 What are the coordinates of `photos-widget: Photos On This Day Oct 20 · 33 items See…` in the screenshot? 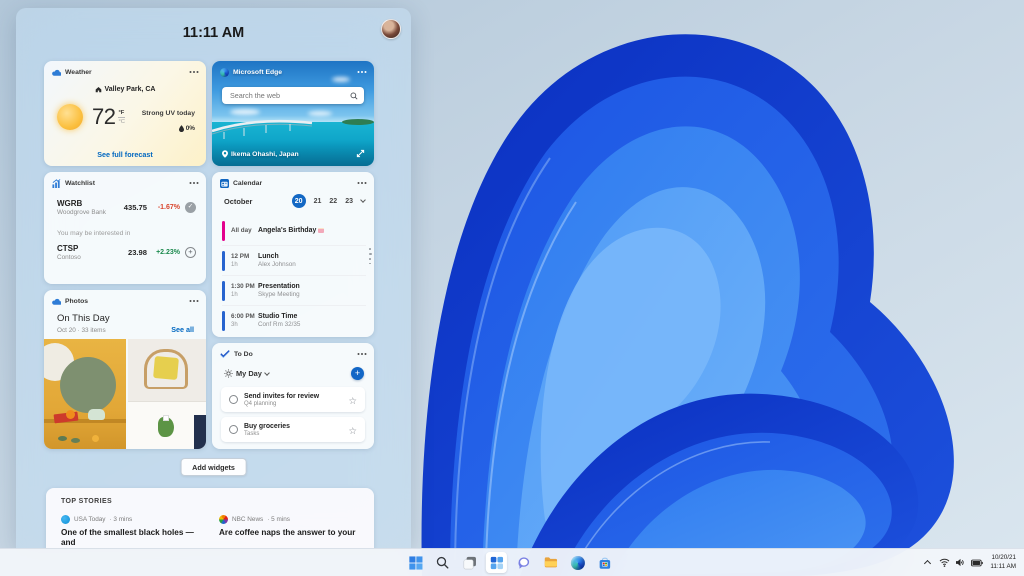 It's located at (125, 369).